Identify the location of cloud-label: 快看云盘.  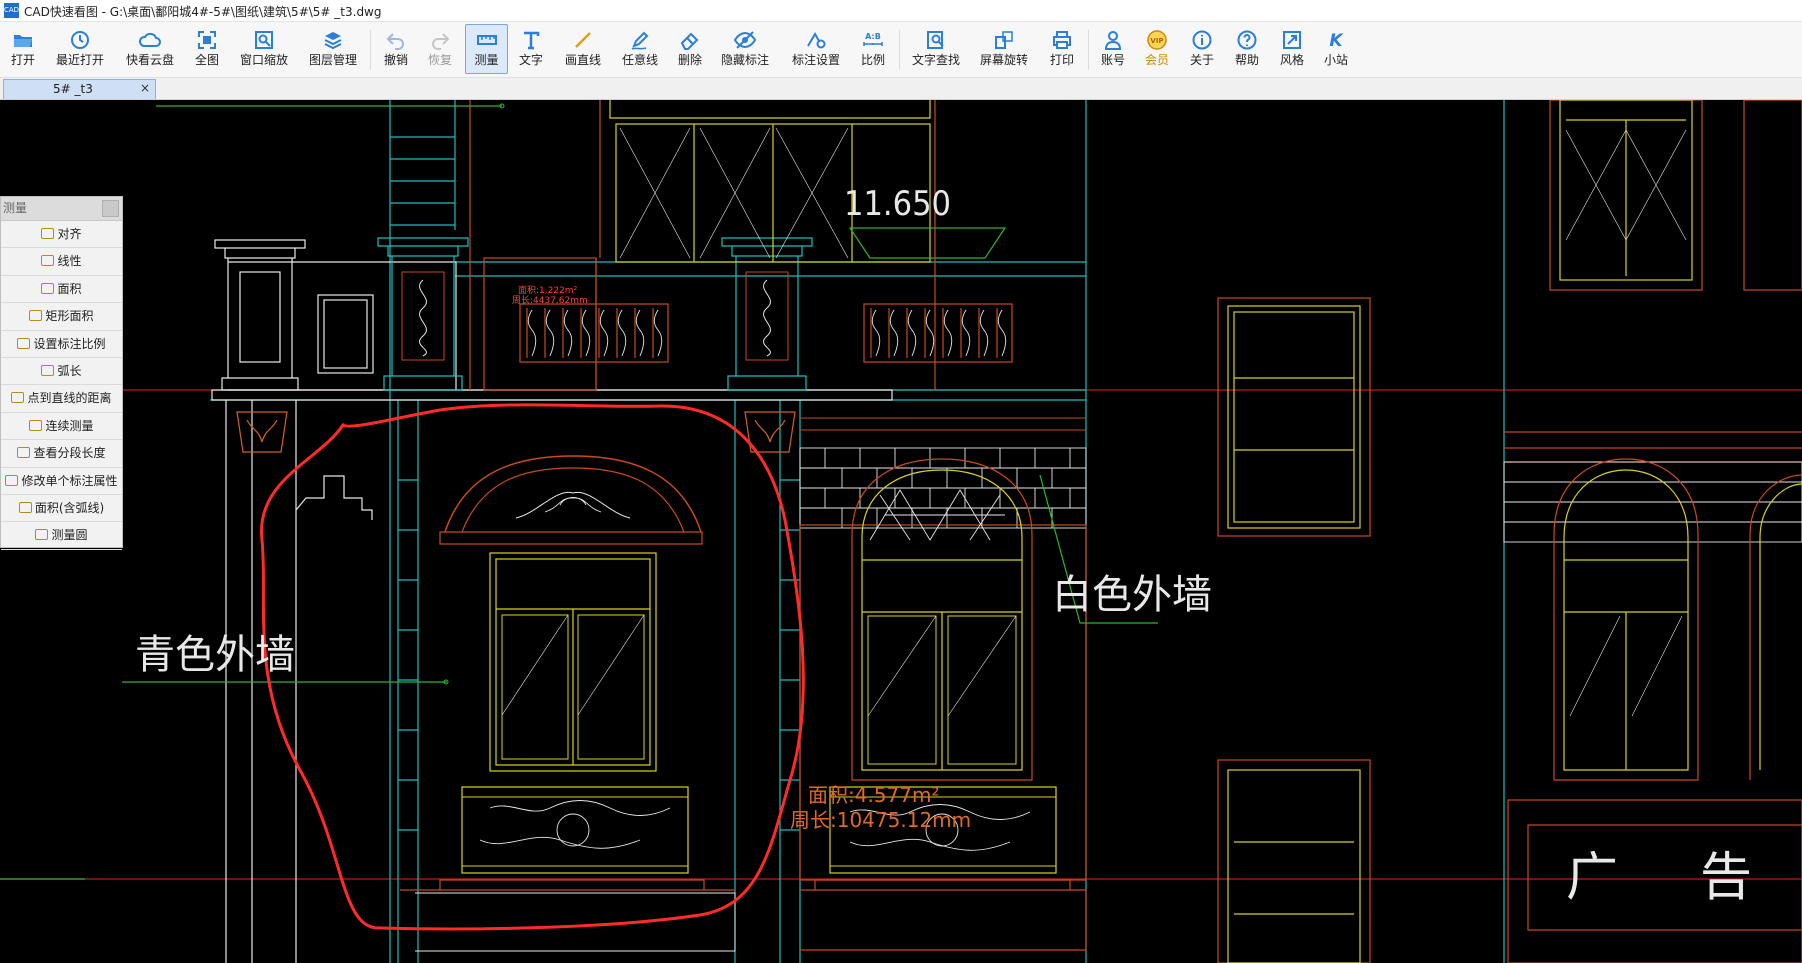
(149, 60).